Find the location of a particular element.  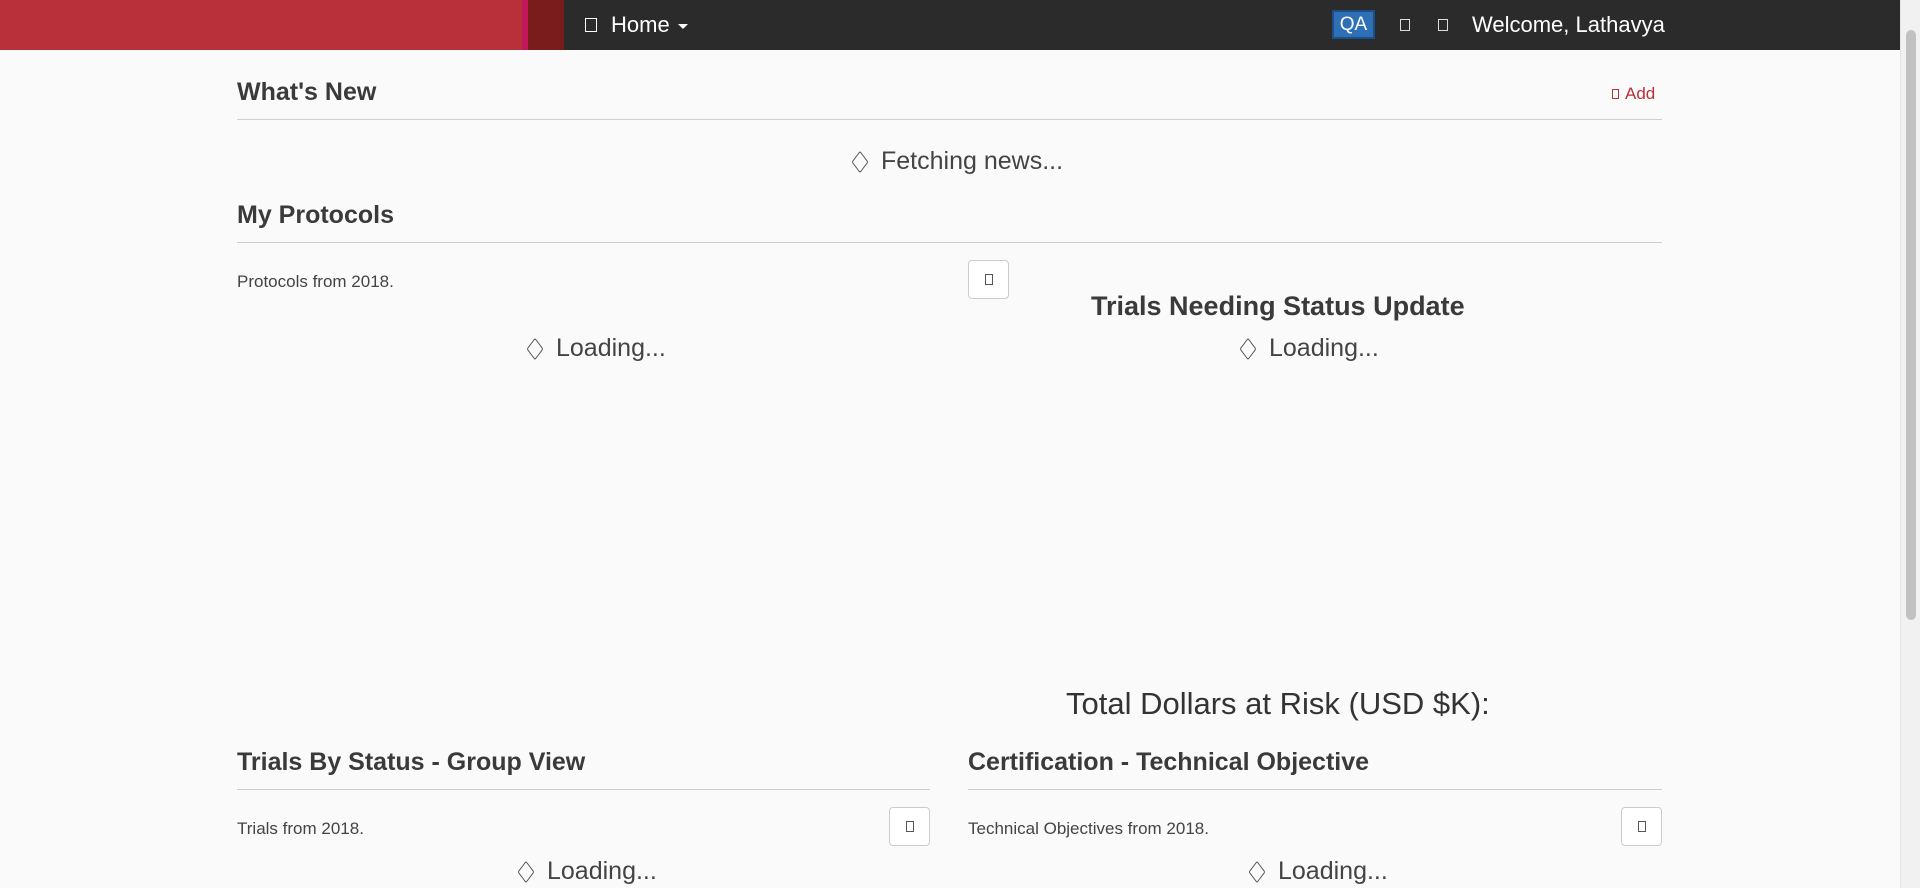

plus-icon is located at coordinates (1615, 94).